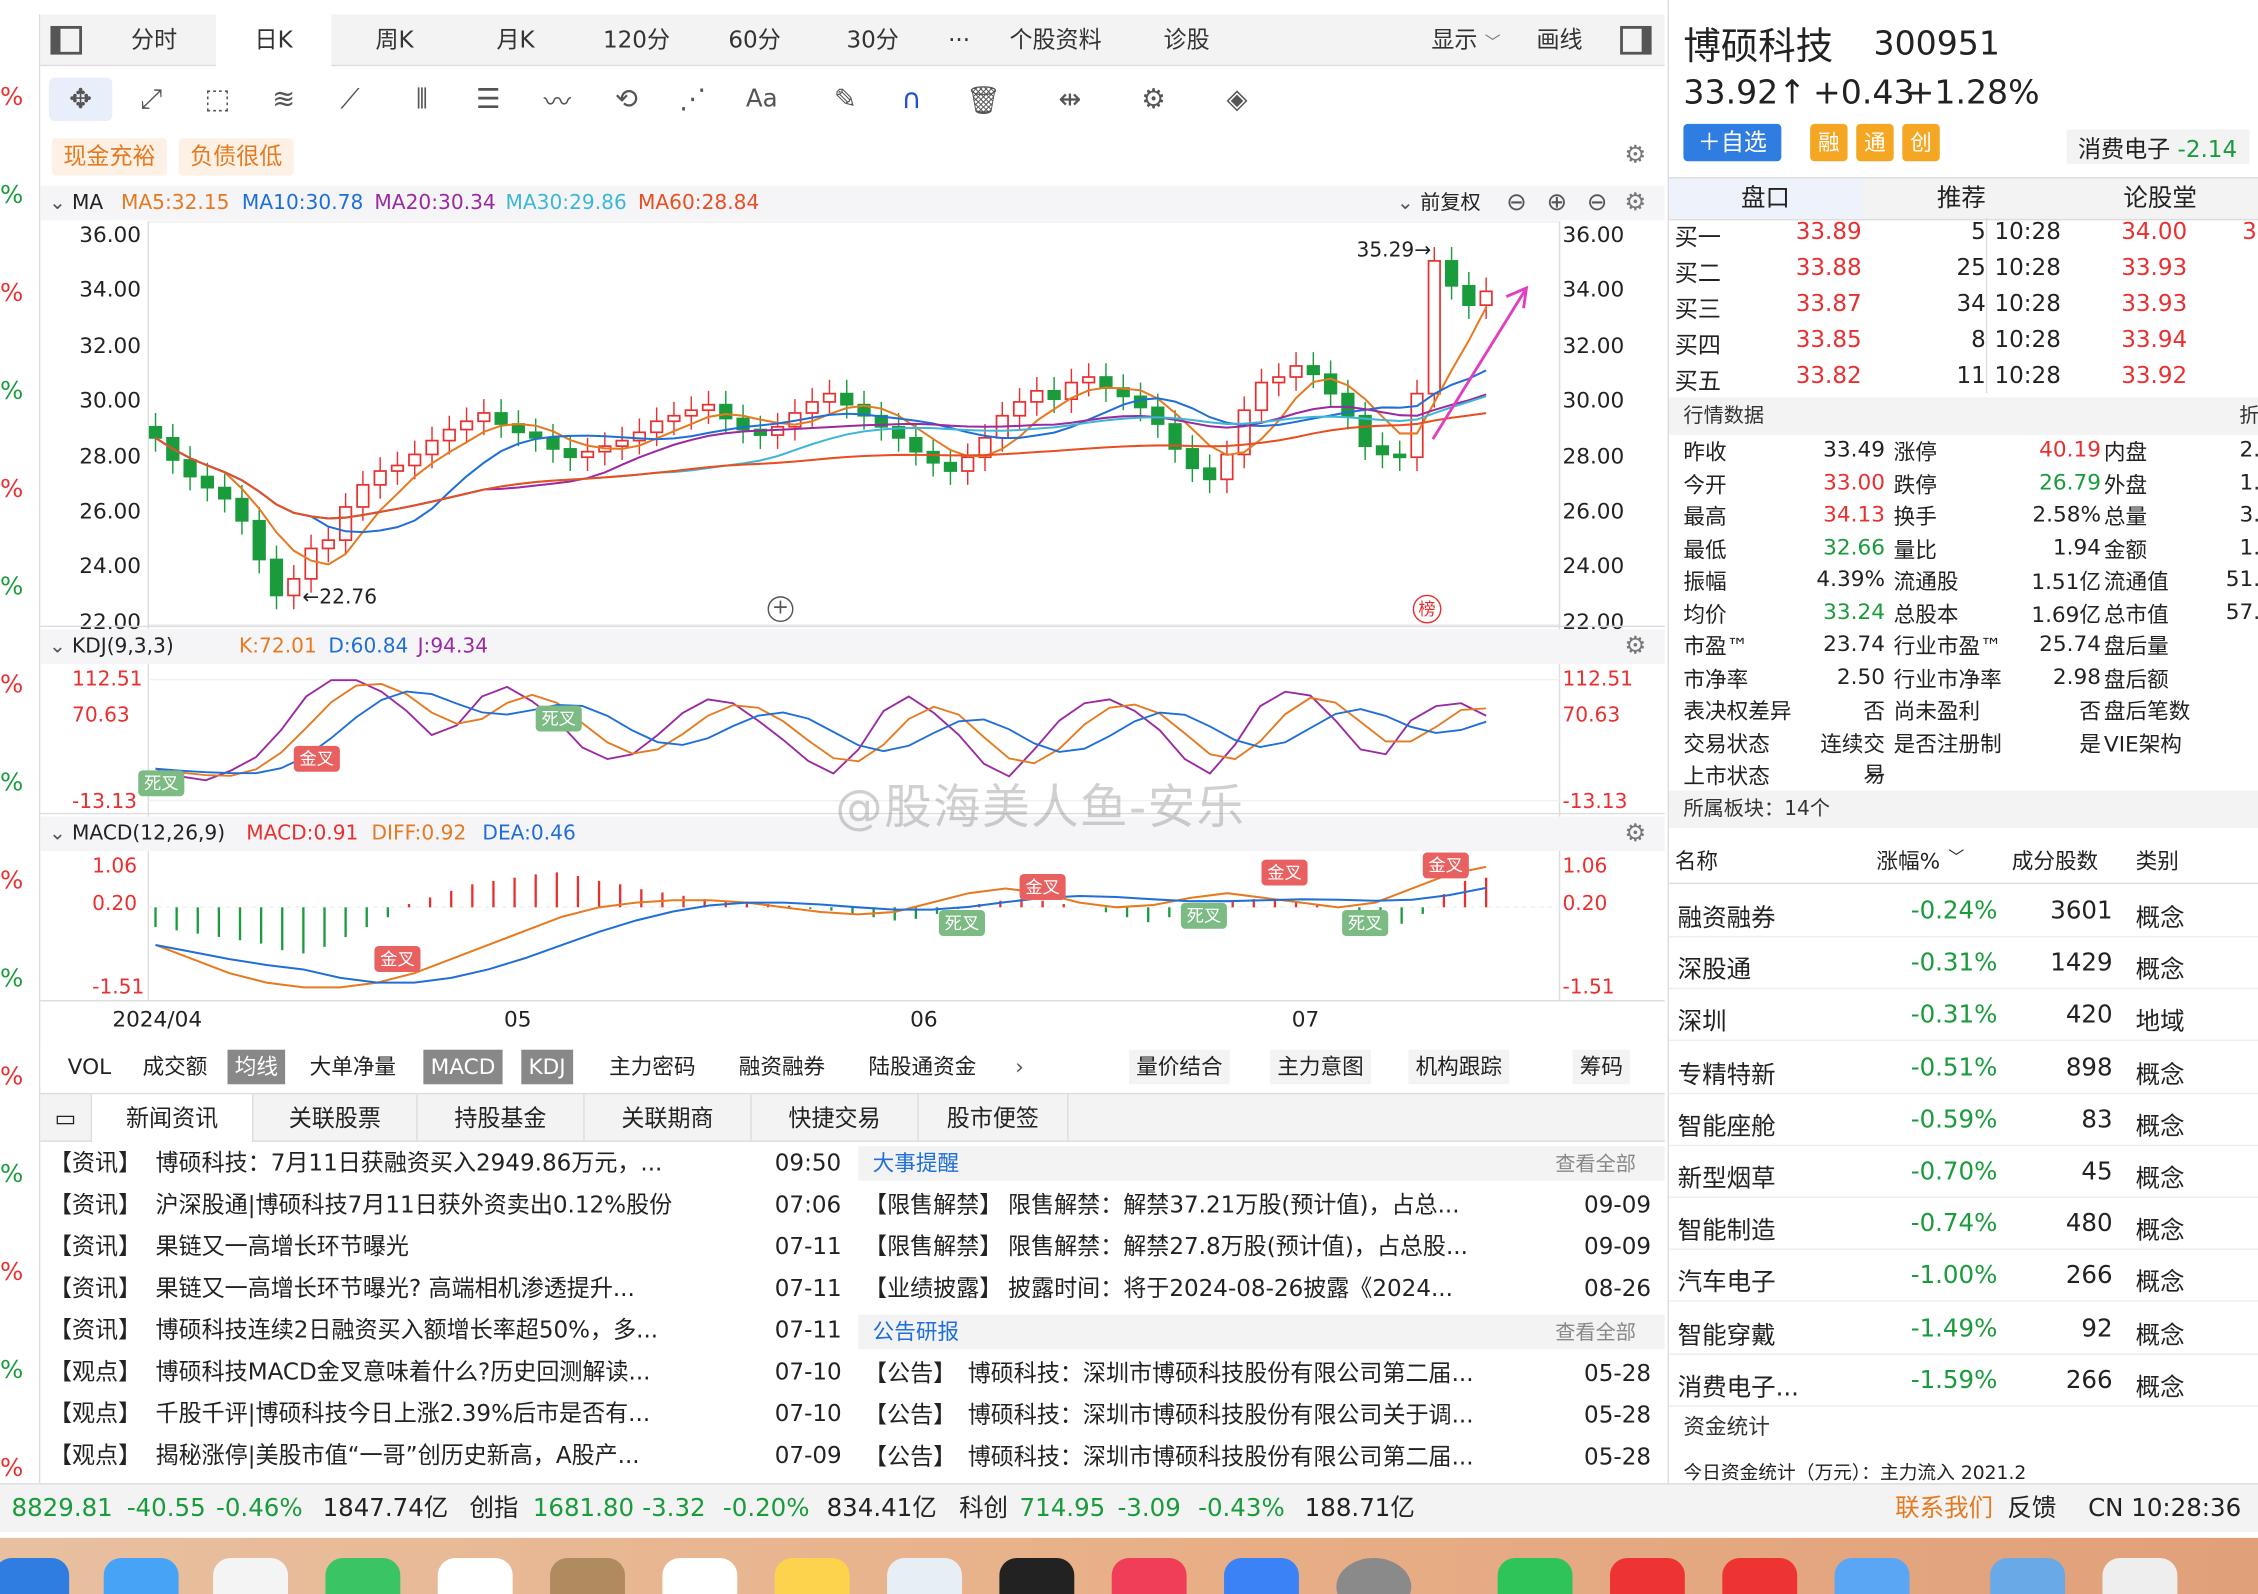 The height and width of the screenshot is (1594, 2258). Describe the element at coordinates (463, 1067) in the screenshot. I see `tab-macd: MACD` at that location.